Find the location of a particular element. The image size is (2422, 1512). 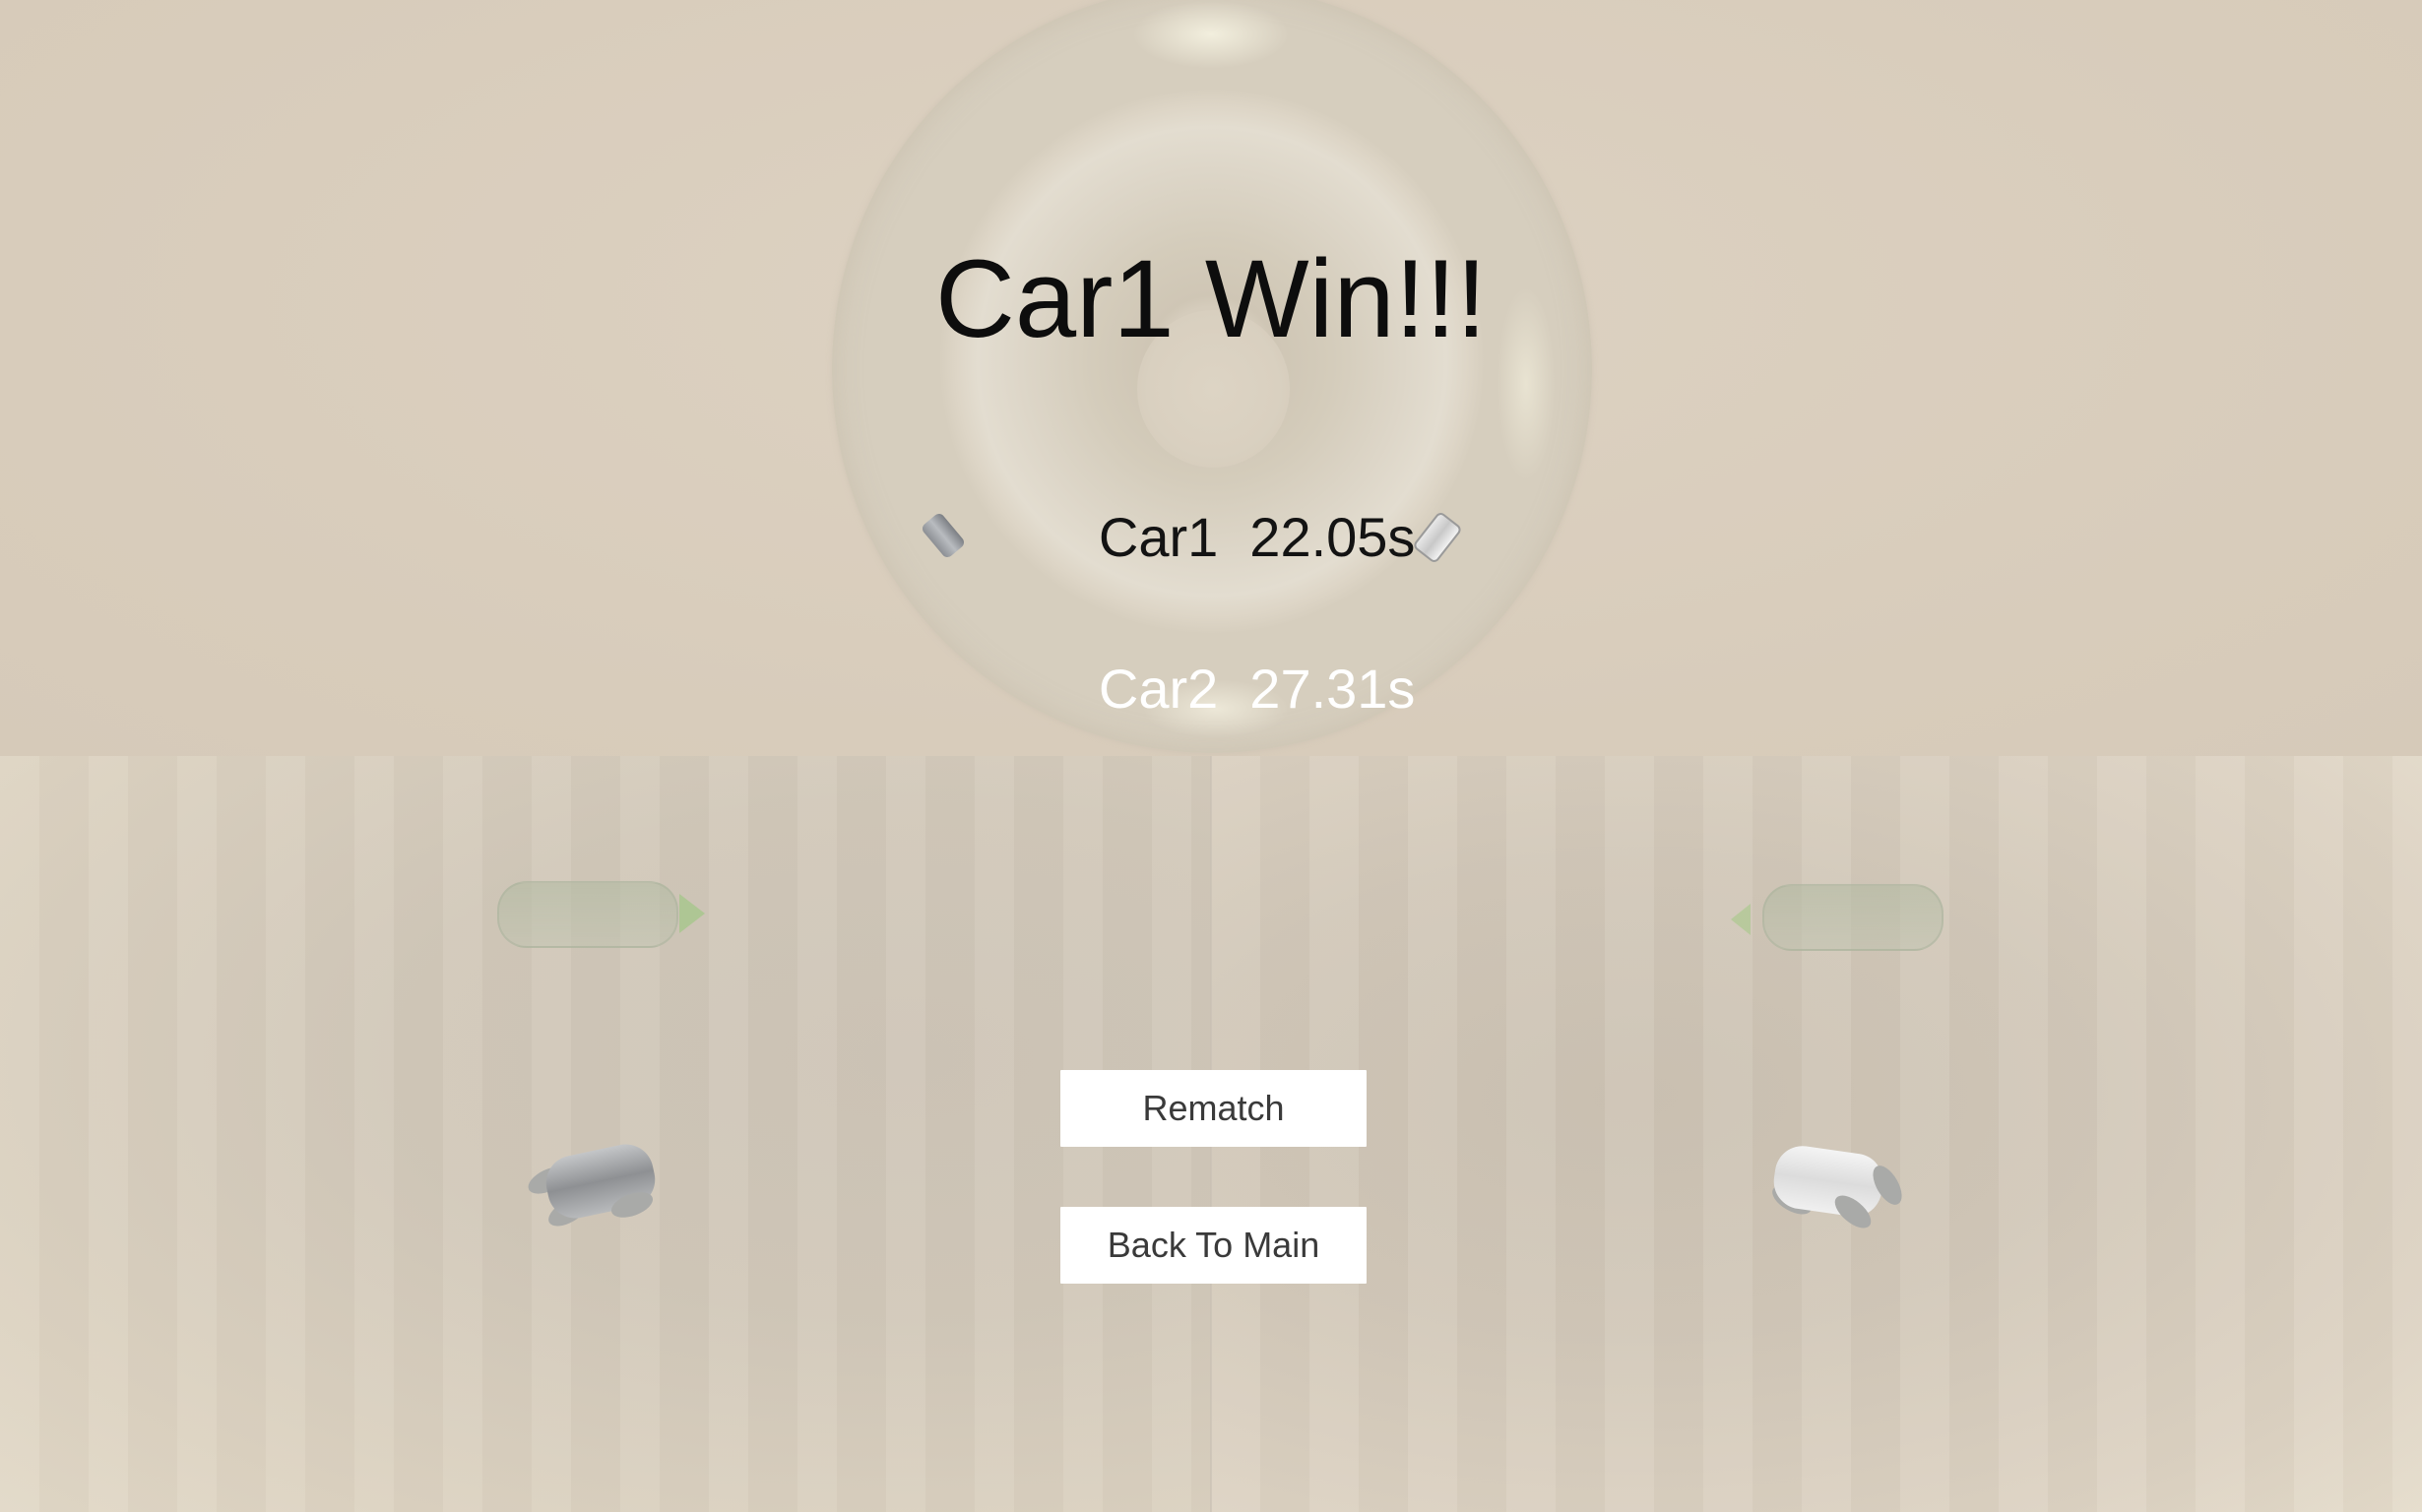

rematch-button: Rematch is located at coordinates (1213, 1108).